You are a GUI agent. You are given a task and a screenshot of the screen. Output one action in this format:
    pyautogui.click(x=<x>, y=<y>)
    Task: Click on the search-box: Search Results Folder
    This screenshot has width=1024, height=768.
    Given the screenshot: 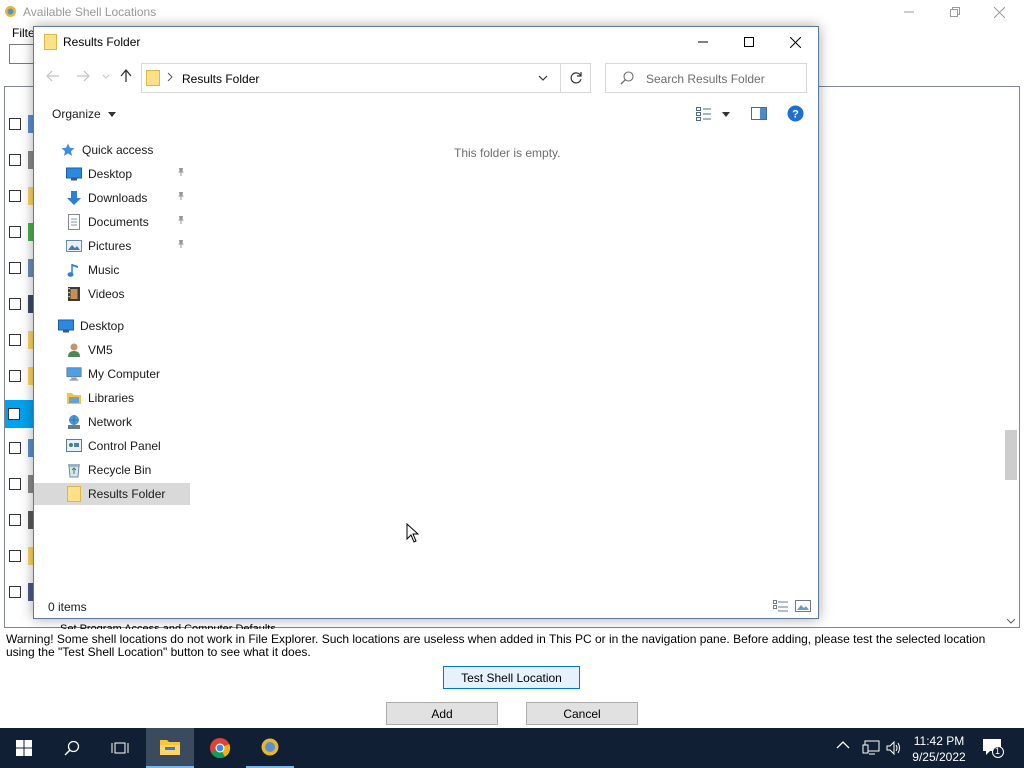 What is the action you would take?
    pyautogui.click(x=706, y=78)
    